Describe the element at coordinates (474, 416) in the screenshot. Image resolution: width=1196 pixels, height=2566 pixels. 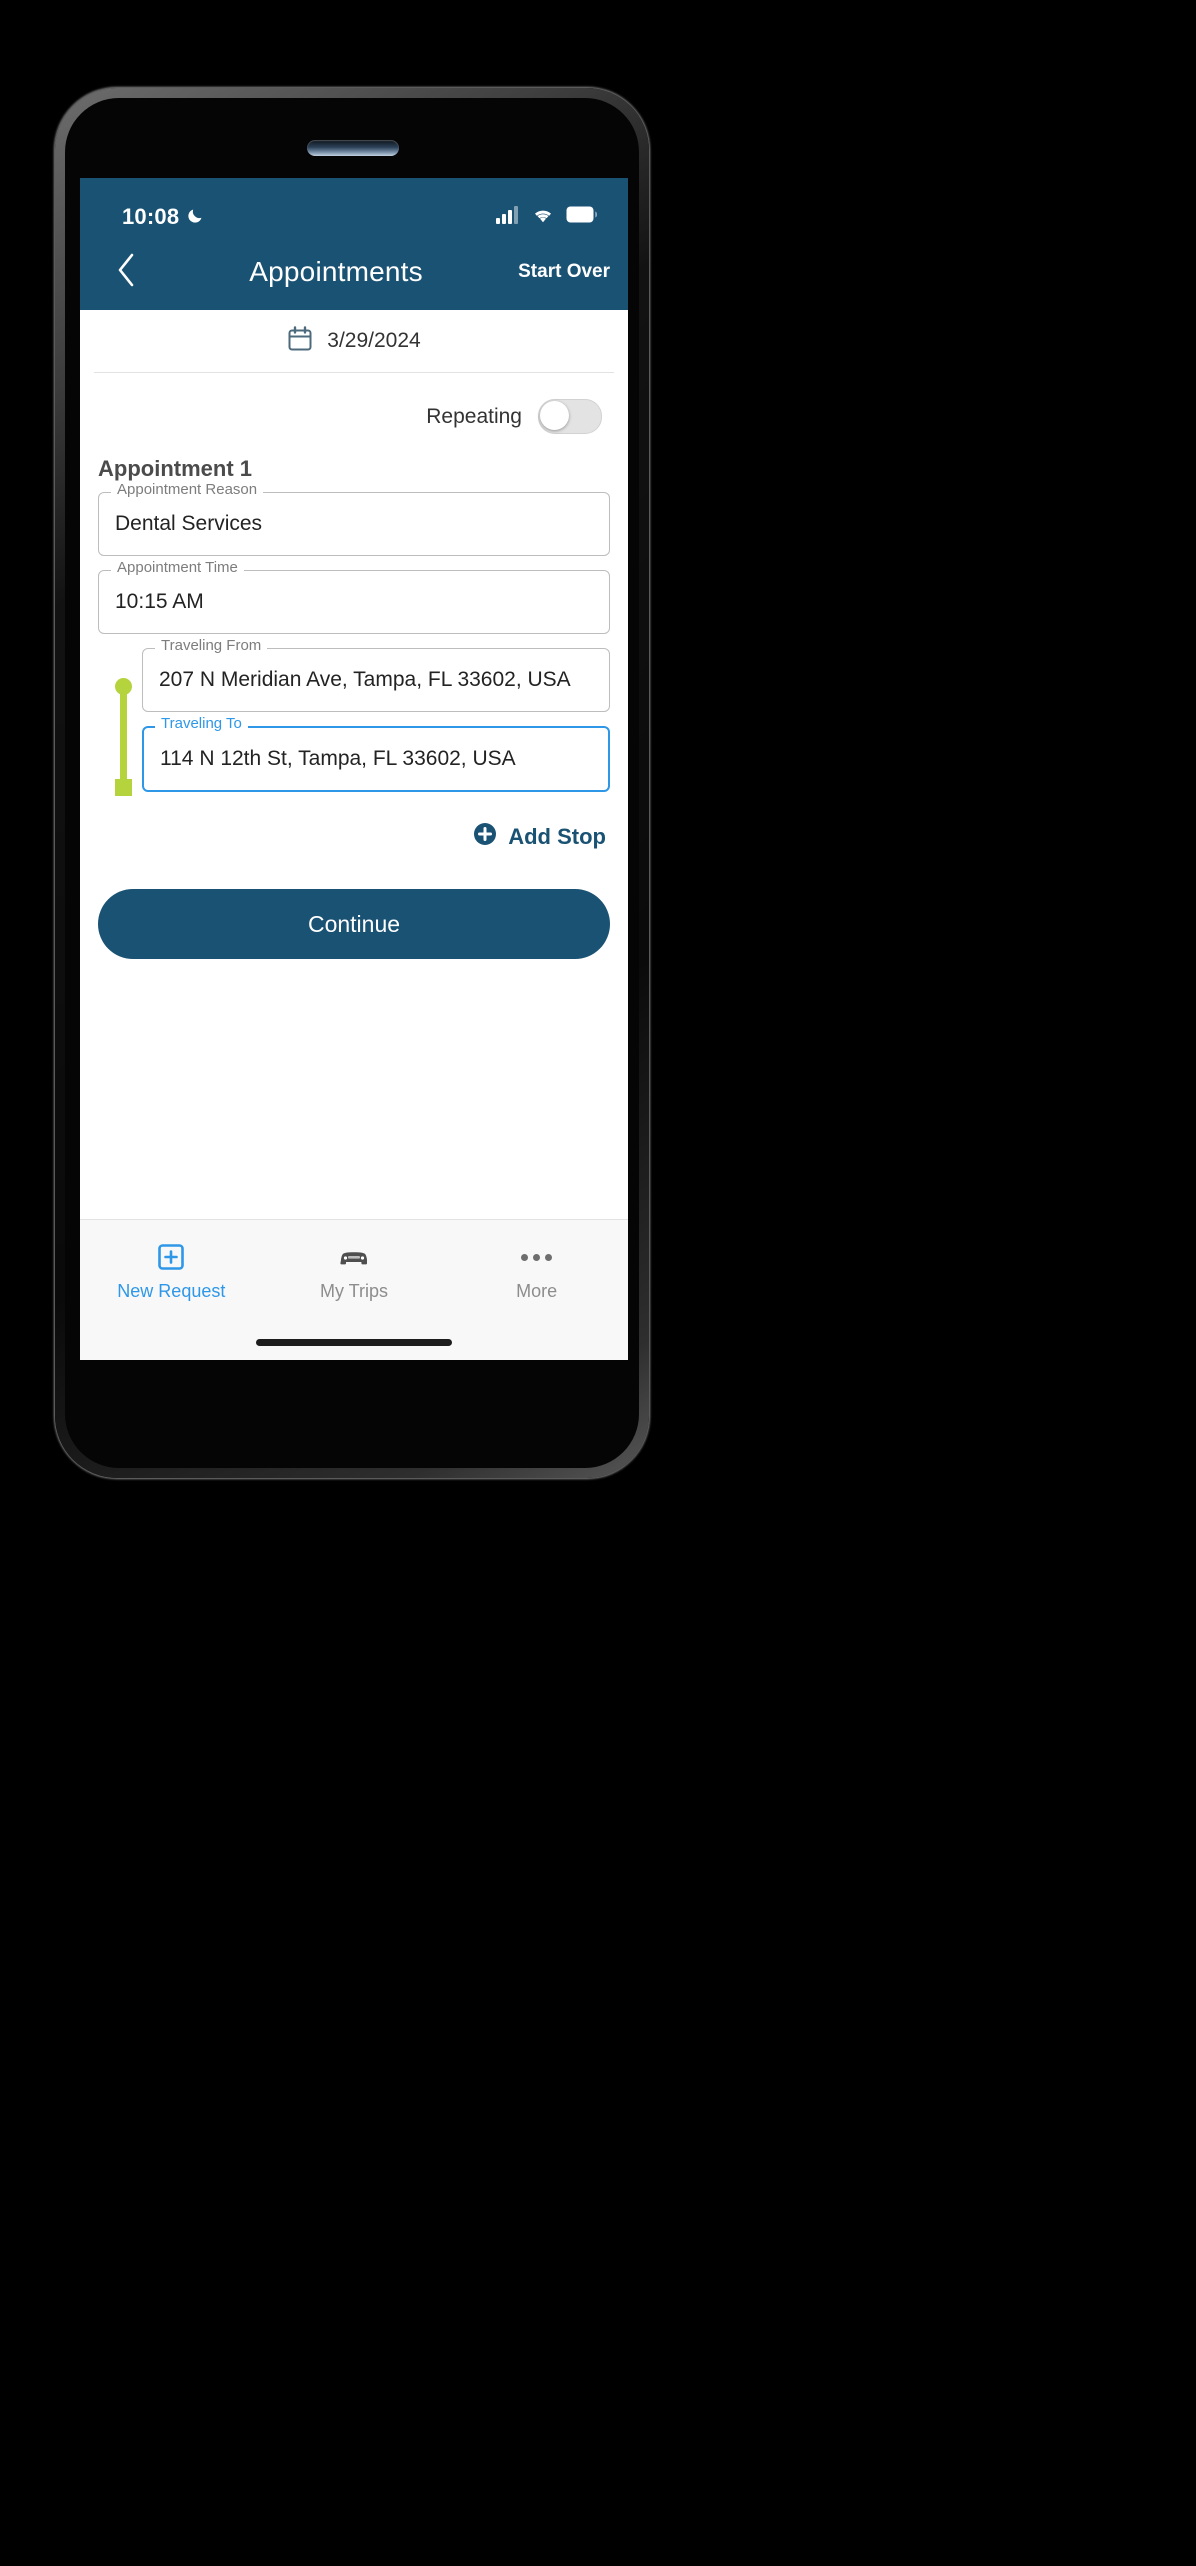
I see `repeating-label: Repeating` at that location.